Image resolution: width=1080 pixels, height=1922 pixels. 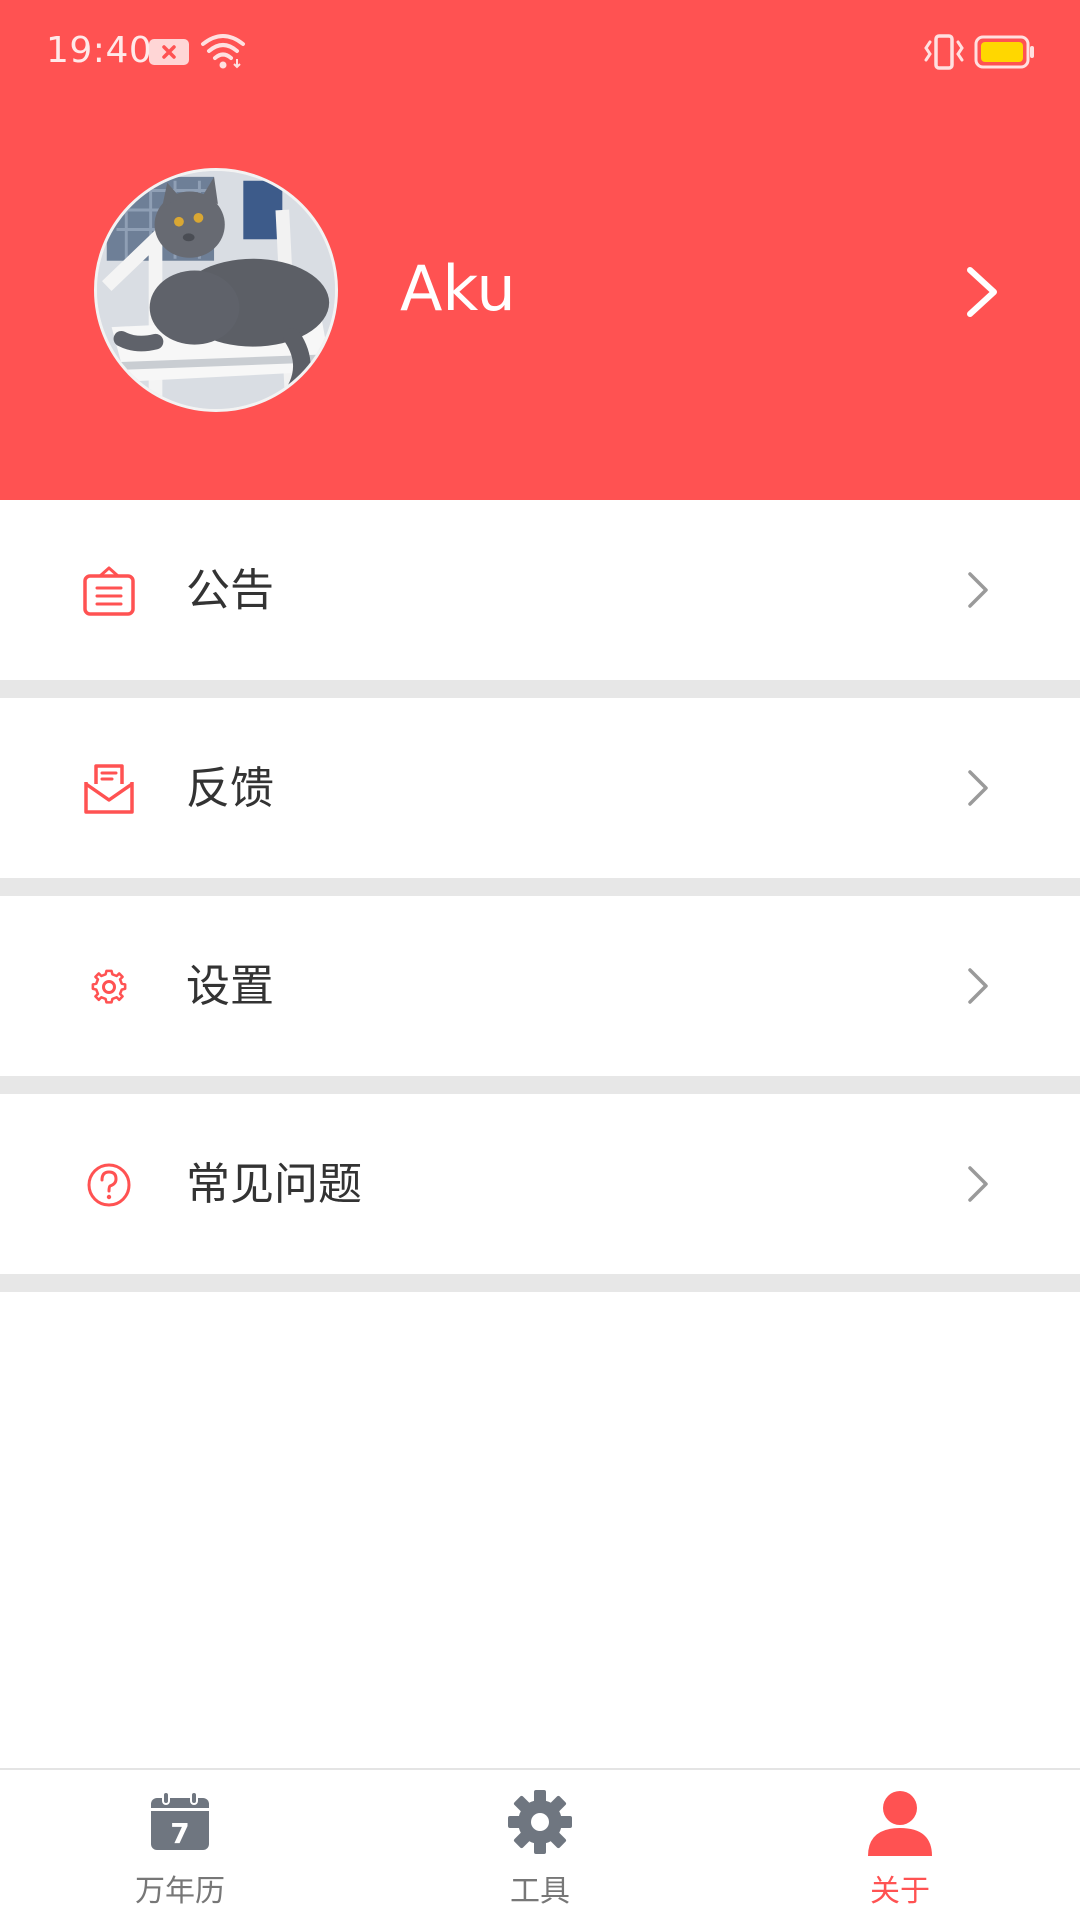 I want to click on avatar, so click(x=216, y=290).